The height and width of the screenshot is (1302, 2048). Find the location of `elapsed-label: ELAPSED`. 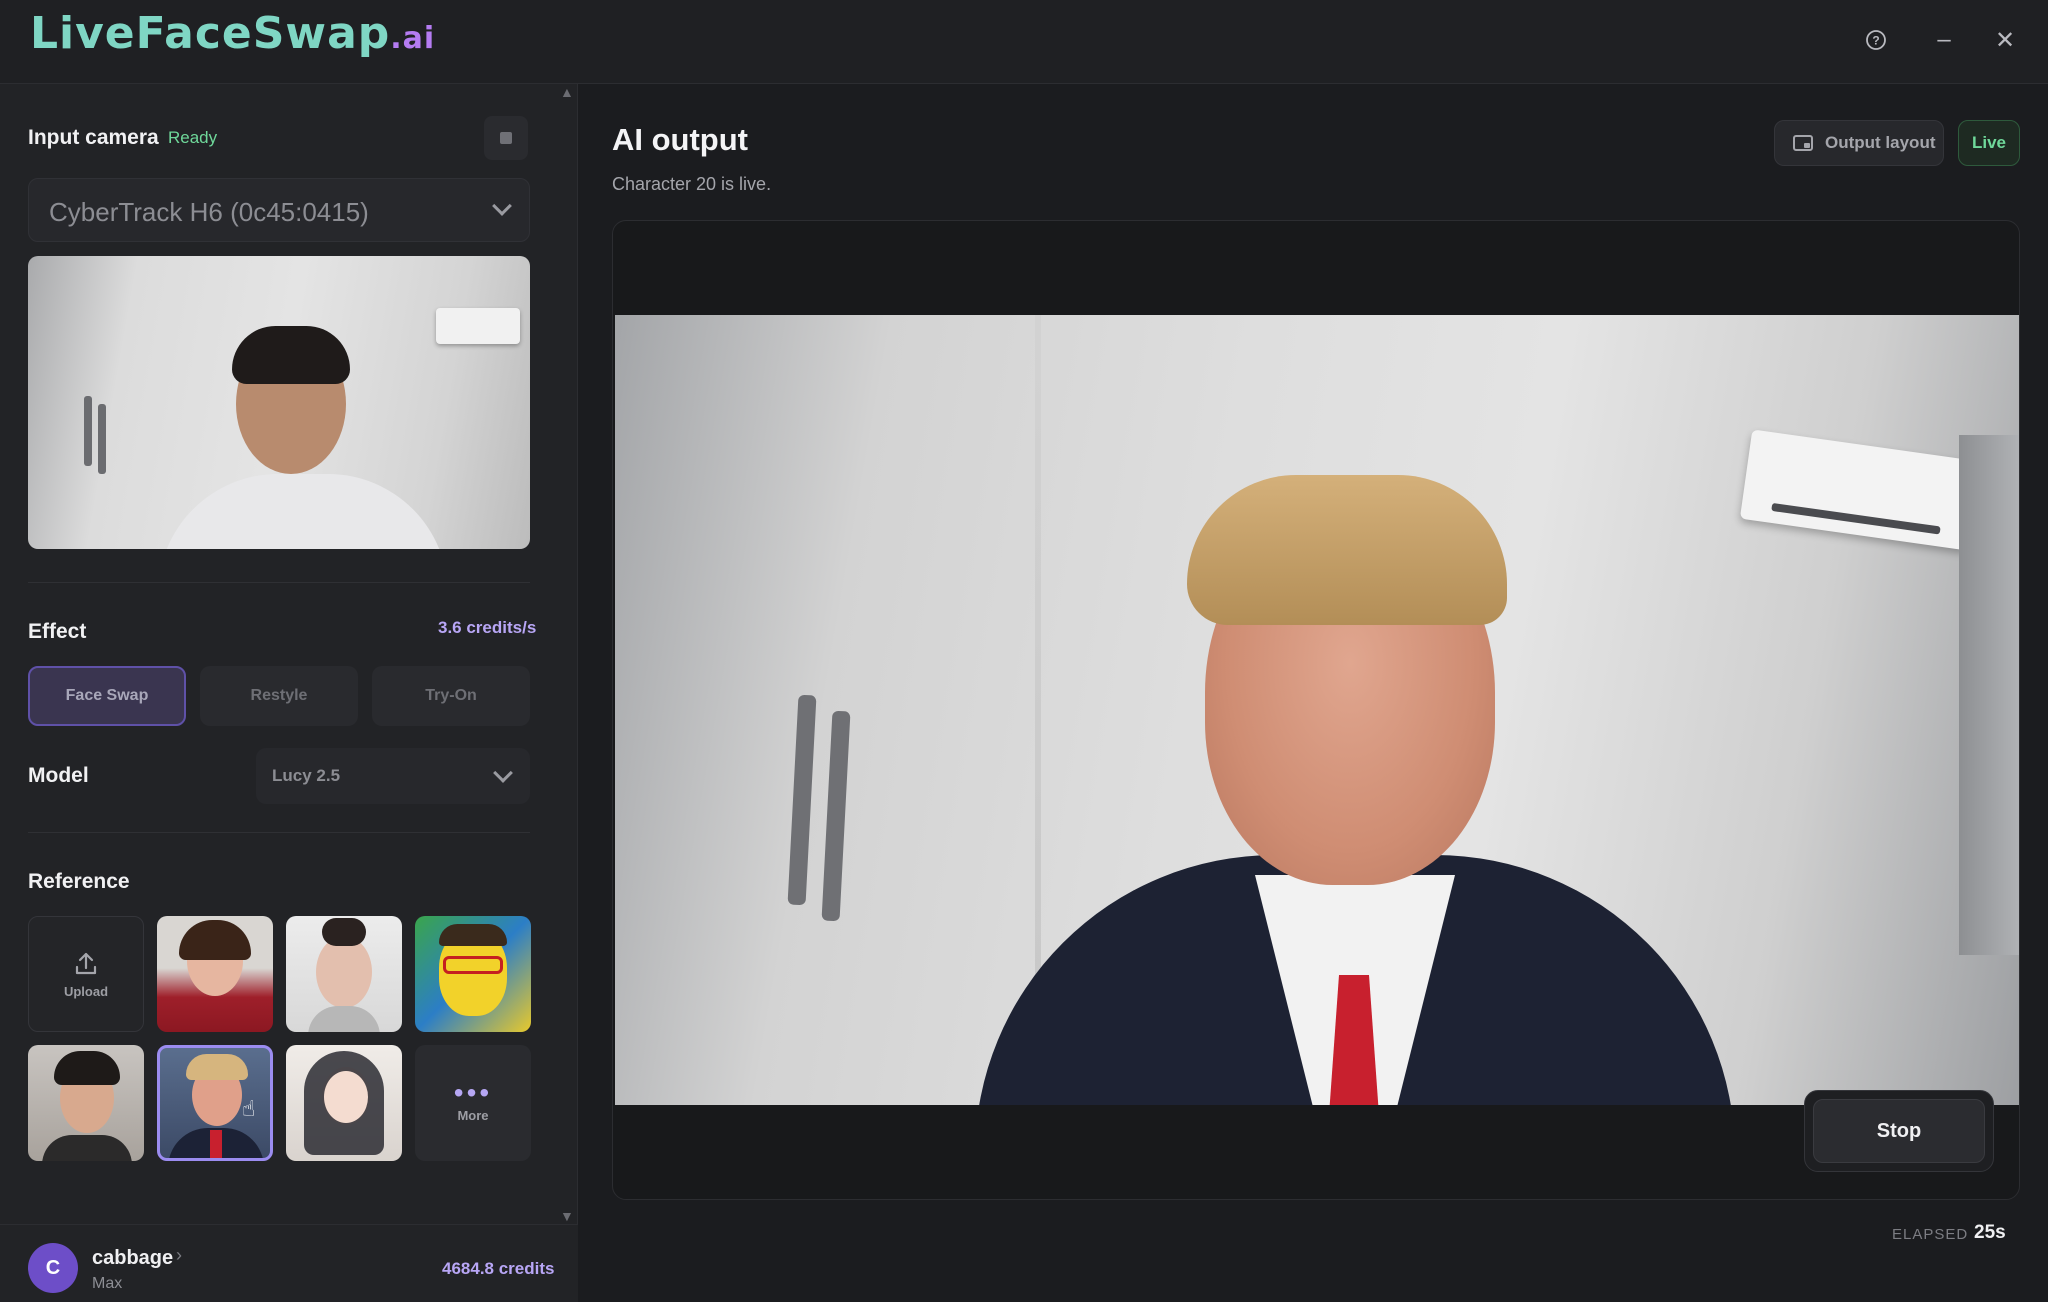

elapsed-label: ELAPSED is located at coordinates (1930, 1234).